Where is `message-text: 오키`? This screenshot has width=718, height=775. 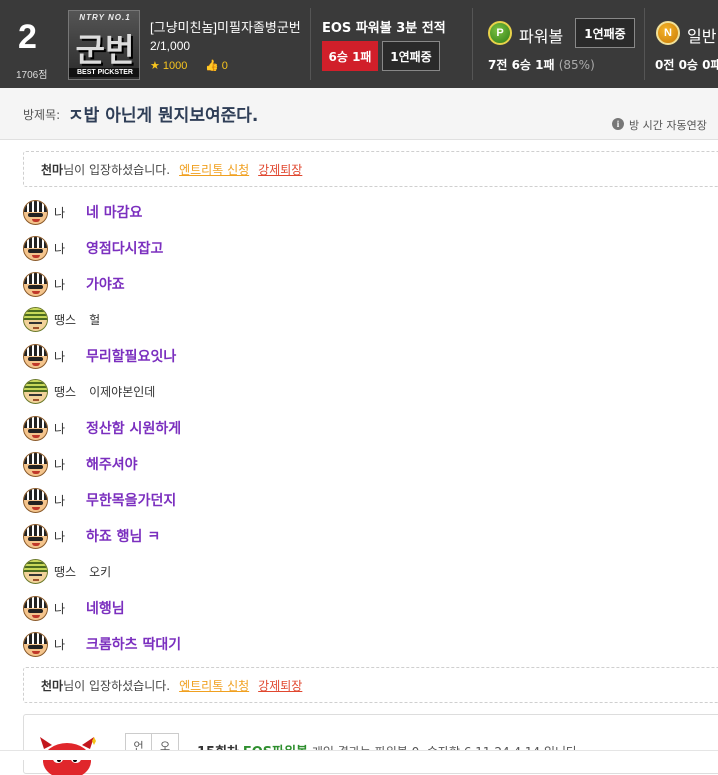
message-text: 오키 is located at coordinates (100, 571).